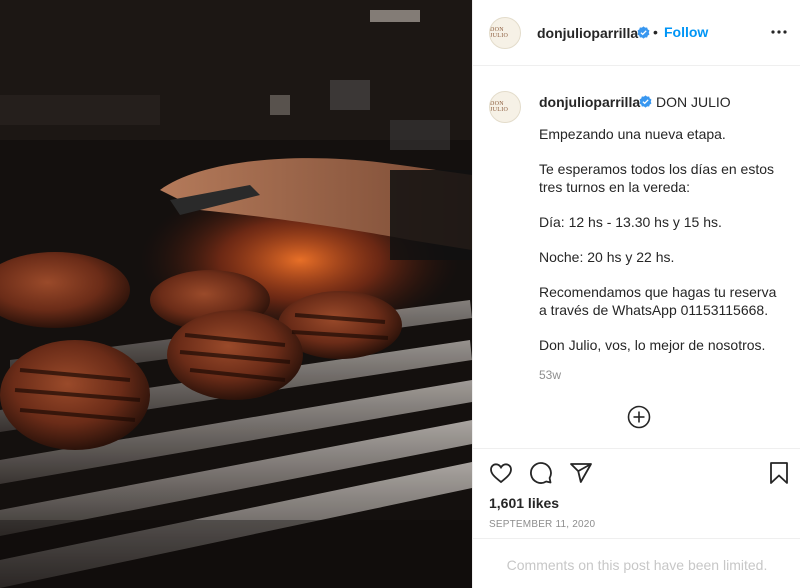 The width and height of the screenshot is (800, 588). What do you see at coordinates (632, 134) in the screenshot?
I see `caption-paragraph: Empezando una nueva etapa.` at bounding box center [632, 134].